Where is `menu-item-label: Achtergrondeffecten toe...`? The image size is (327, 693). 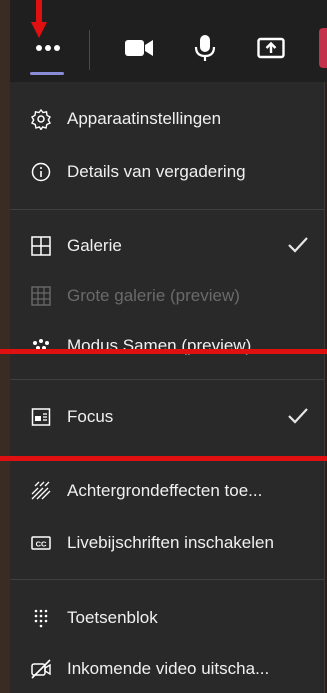
menu-item-label: Achtergrondeffecten toe... is located at coordinates (165, 490).